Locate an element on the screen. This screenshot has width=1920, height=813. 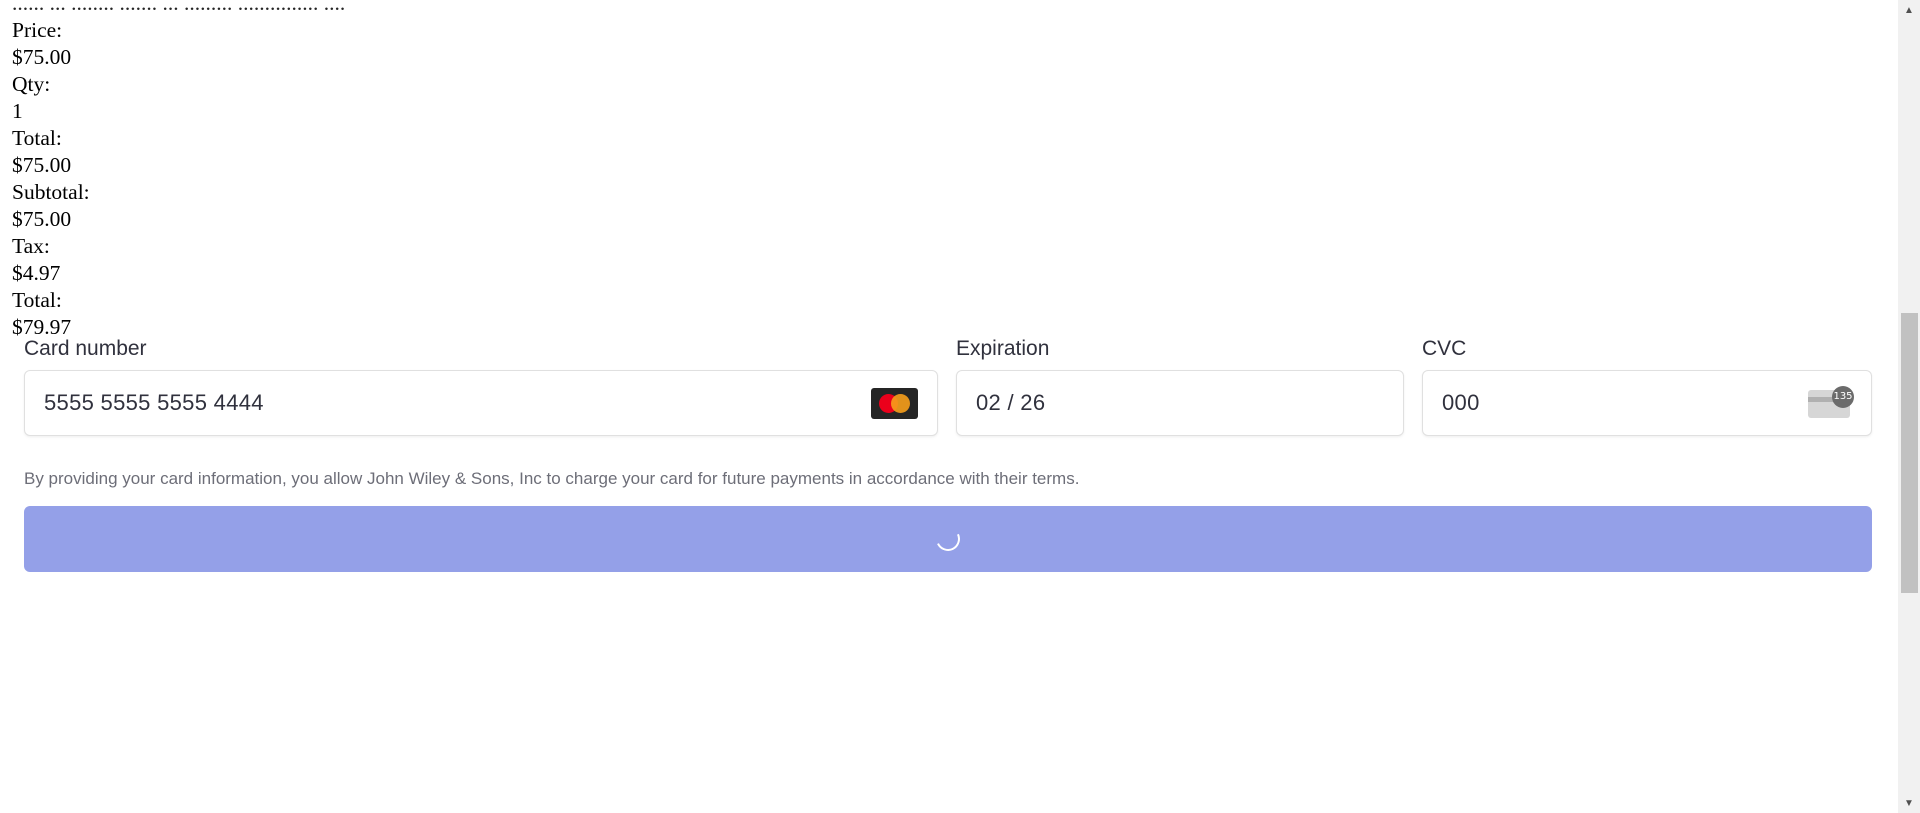
card-number-input: 5555 5555 5555 4444 is located at coordinates (481, 403).